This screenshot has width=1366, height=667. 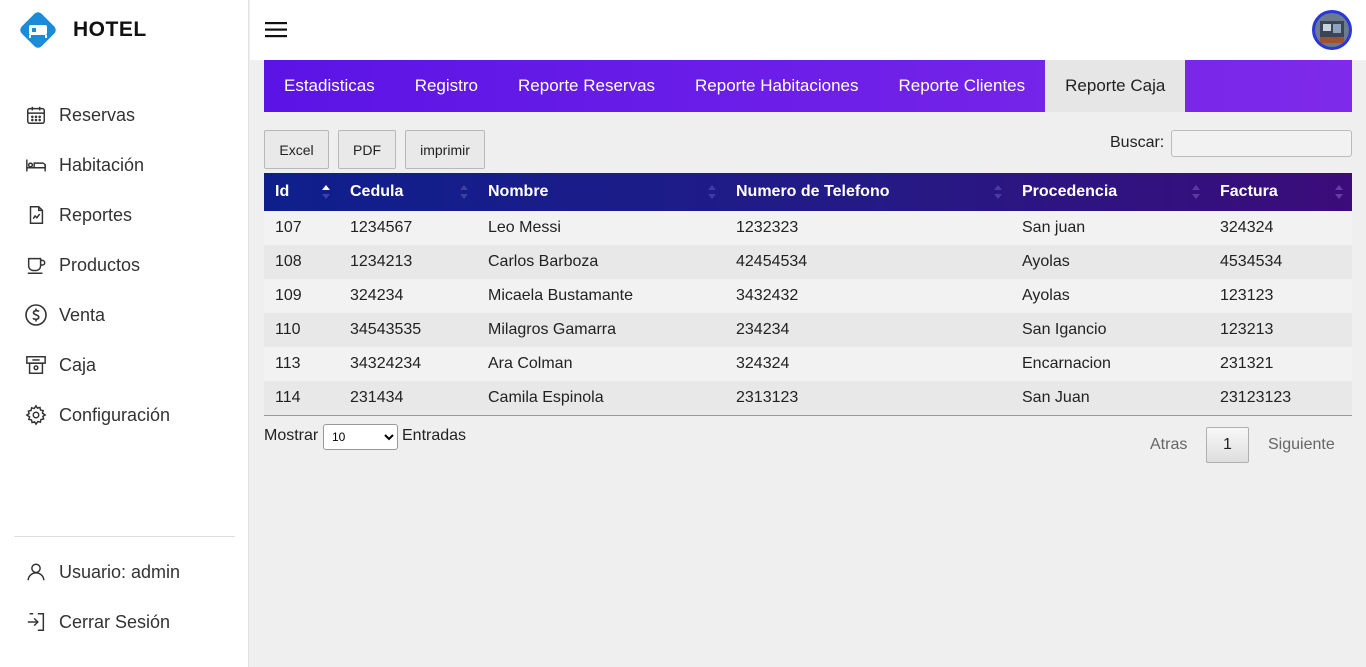 I want to click on cell-telefono: 234234, so click(x=763, y=329).